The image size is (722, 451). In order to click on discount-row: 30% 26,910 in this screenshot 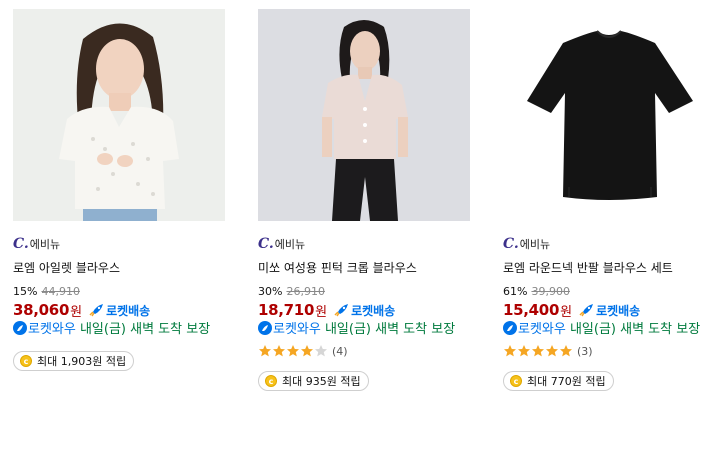, I will do `click(371, 292)`.